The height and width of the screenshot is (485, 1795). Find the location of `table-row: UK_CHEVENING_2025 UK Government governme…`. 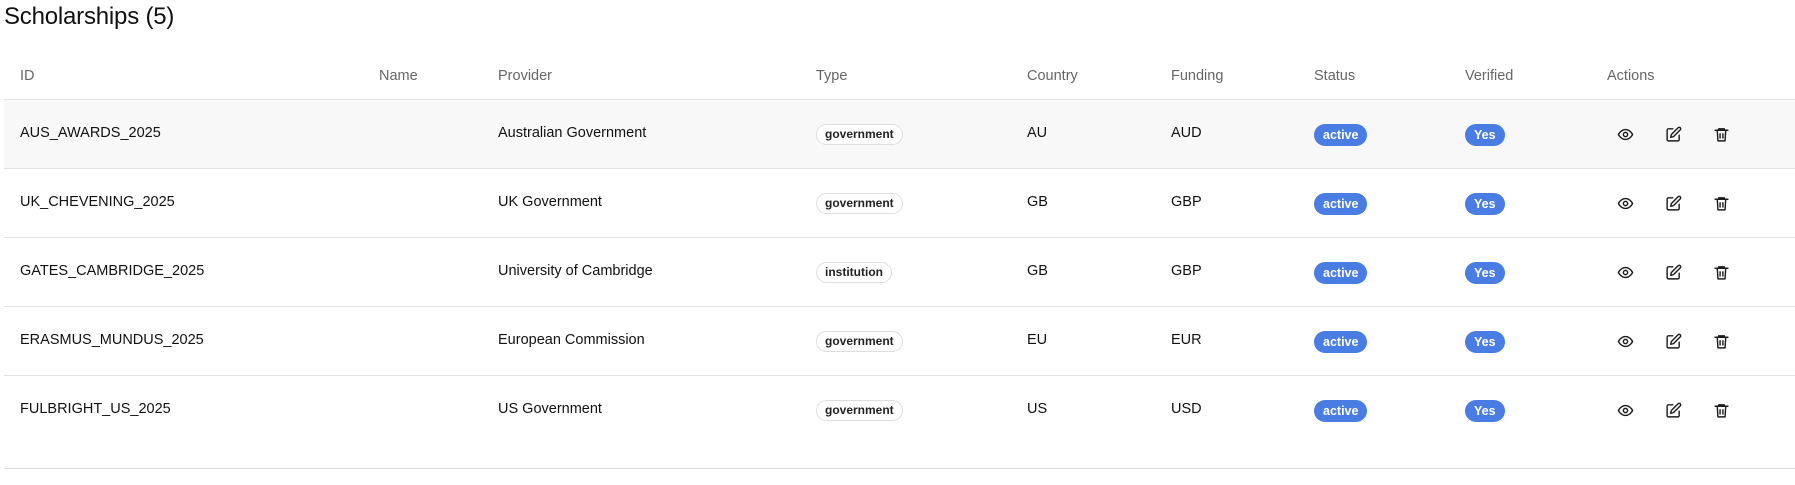

table-row: UK_CHEVENING_2025 UK Government governme… is located at coordinates (899, 203).